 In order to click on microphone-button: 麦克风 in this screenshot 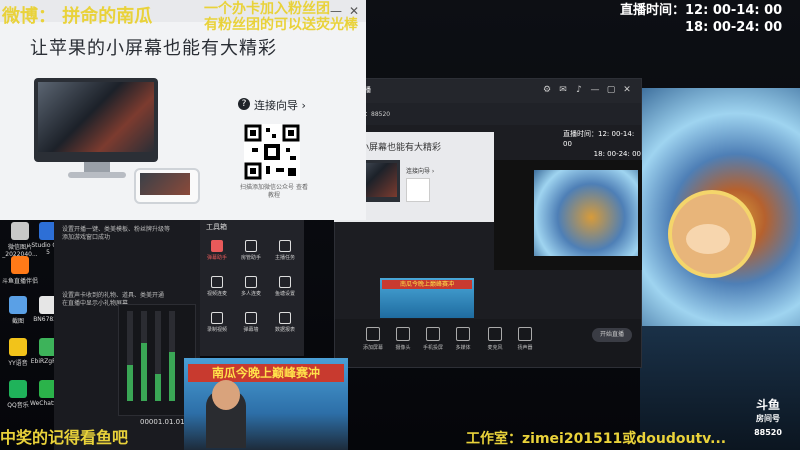, I will do `click(495, 339)`.